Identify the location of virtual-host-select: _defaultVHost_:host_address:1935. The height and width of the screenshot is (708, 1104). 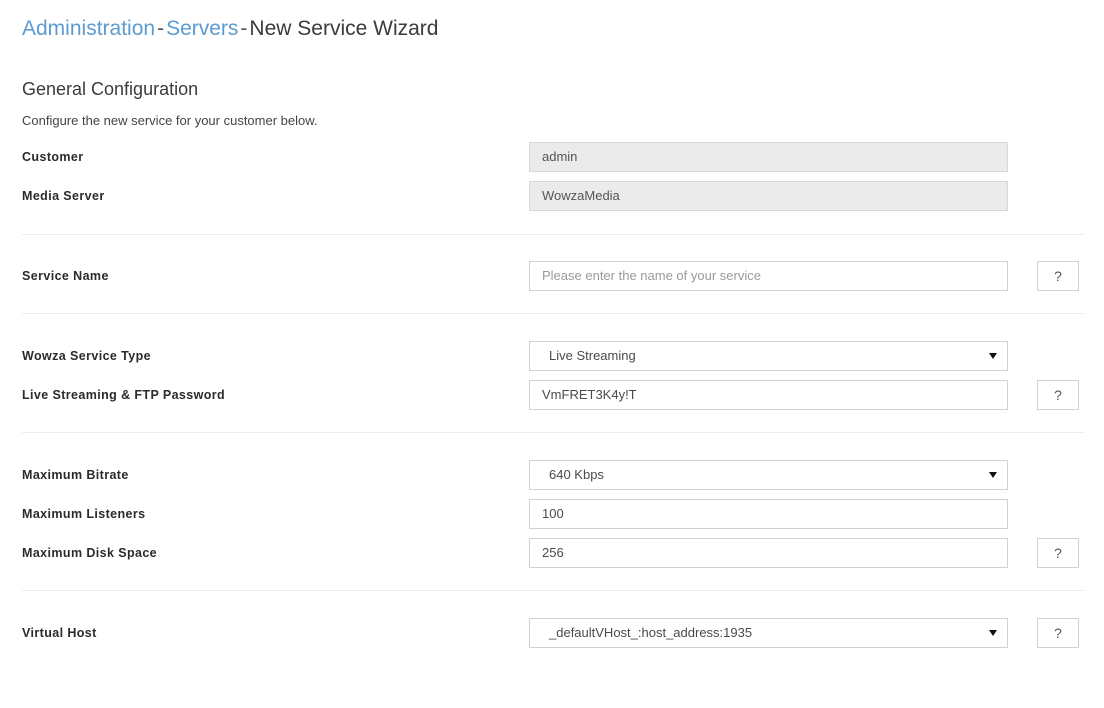
(768, 633).